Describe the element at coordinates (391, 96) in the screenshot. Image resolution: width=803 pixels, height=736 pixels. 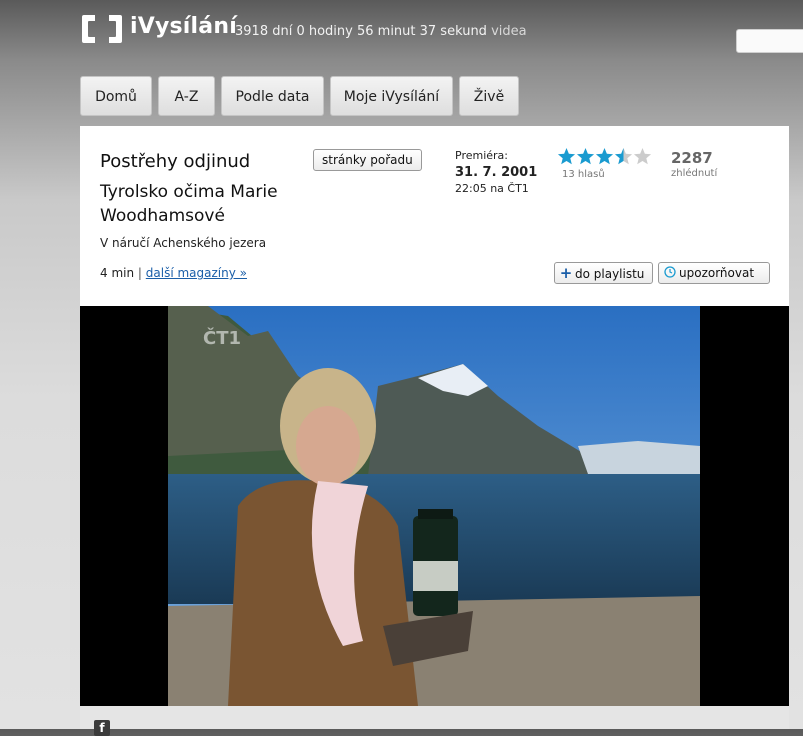
I see `tab-my-ivysilani: Moje iVysílání` at that location.